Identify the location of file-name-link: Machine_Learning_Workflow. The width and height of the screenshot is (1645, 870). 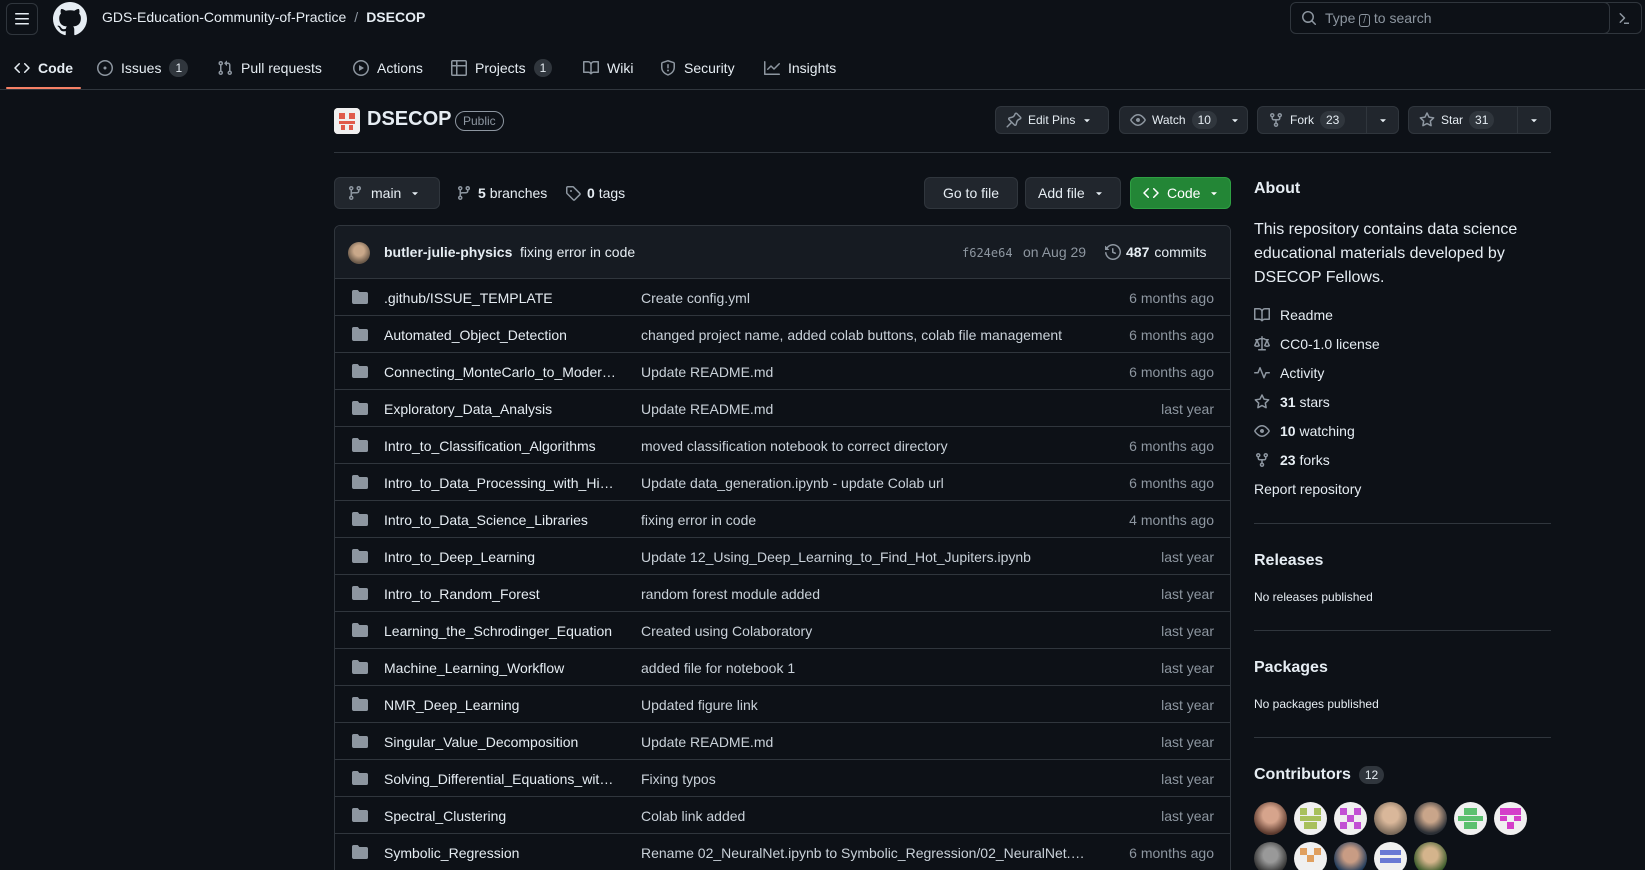
(504, 668).